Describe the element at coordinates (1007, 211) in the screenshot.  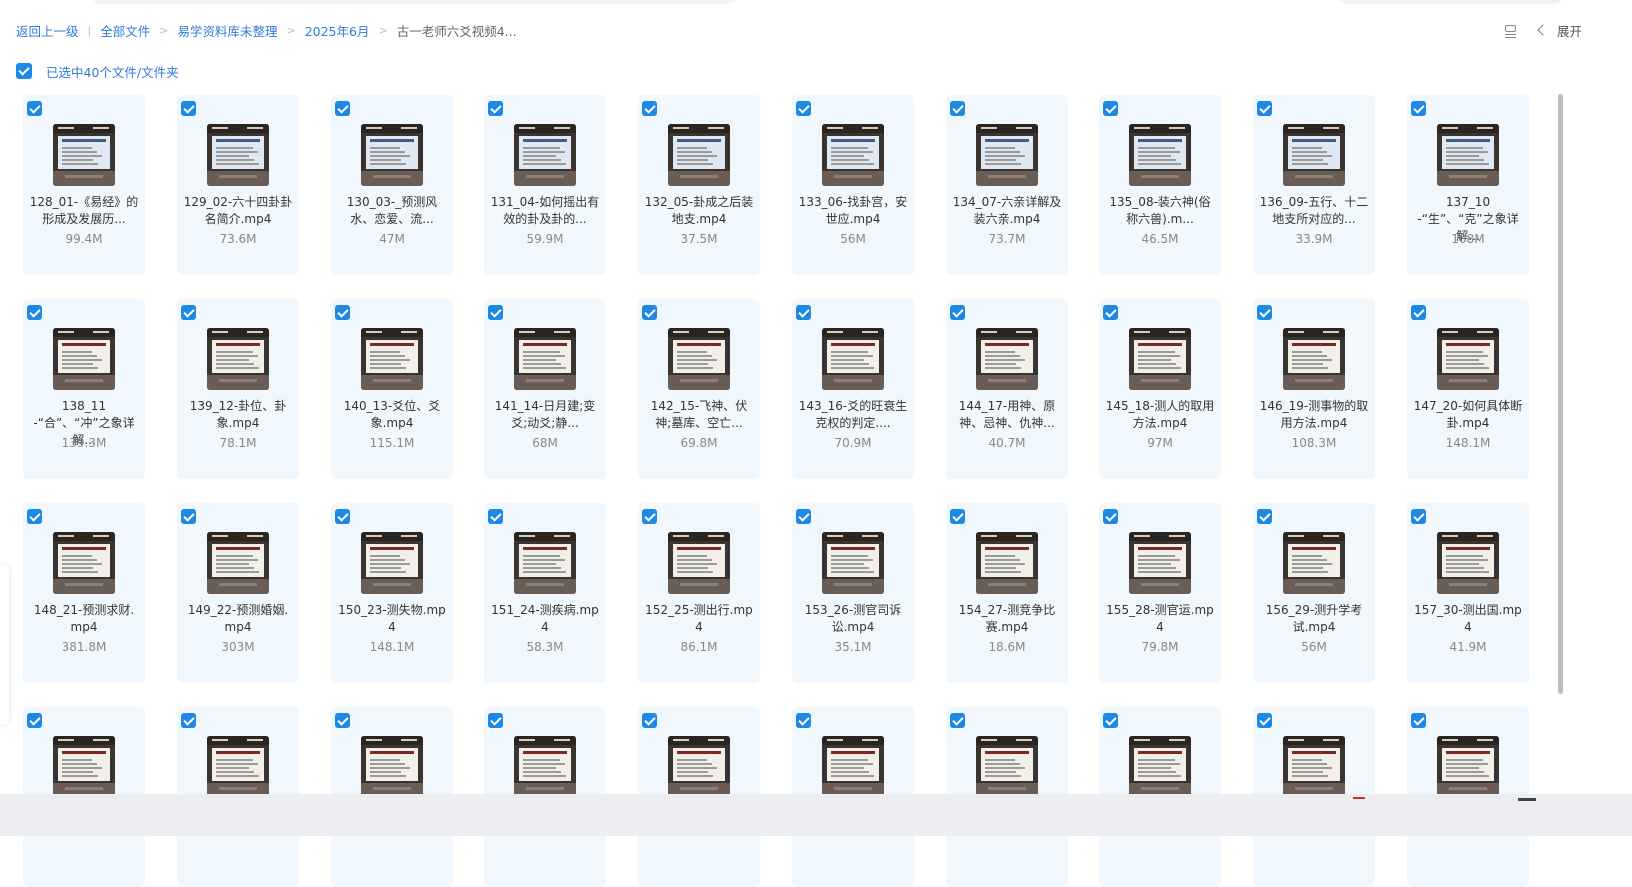
I see `file-name: 134_07-六亲详解及装六亲.mp4` at that location.